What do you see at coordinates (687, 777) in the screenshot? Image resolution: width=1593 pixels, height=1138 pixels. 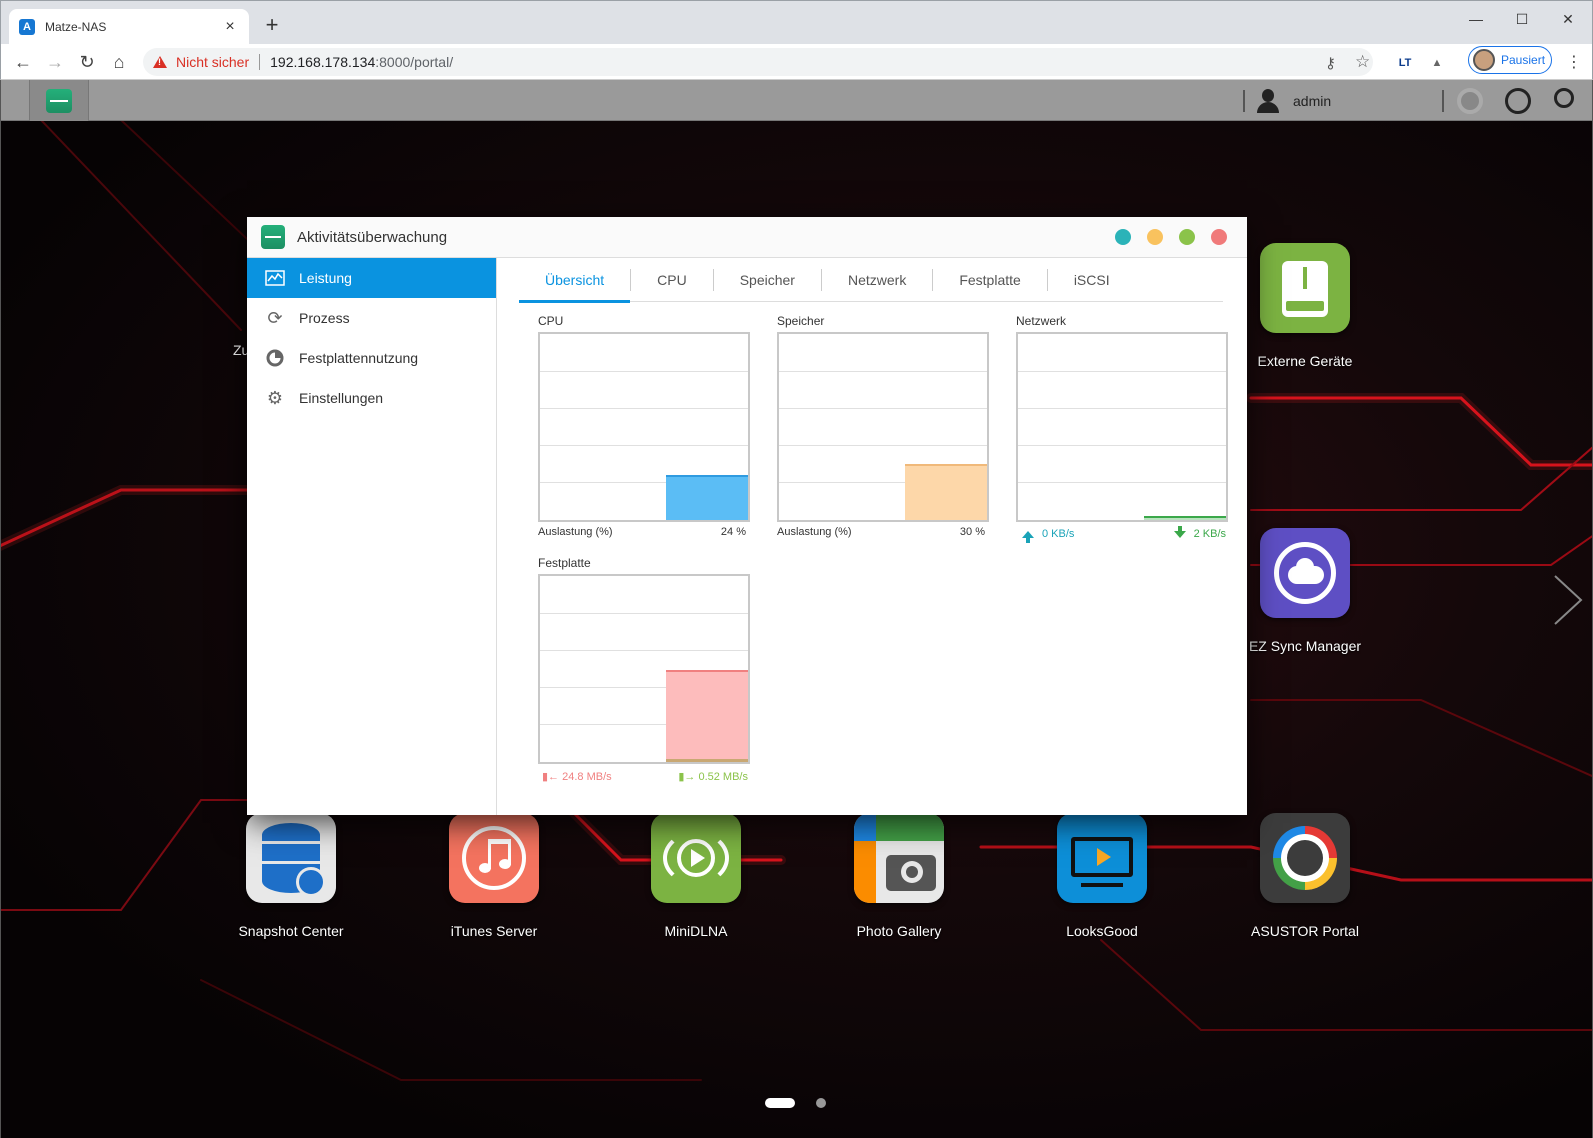 I see `disk-write-icon: ▮→` at bounding box center [687, 777].